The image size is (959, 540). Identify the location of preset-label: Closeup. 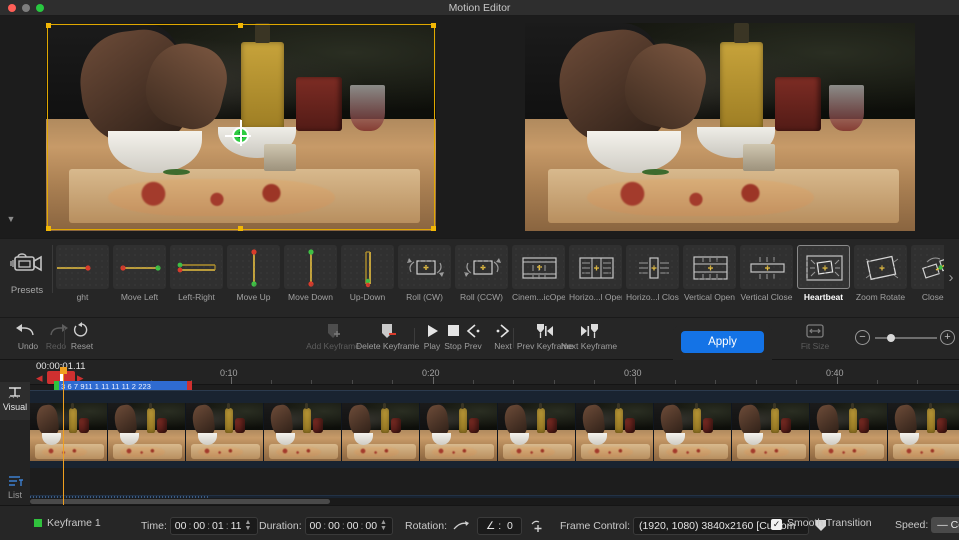
(932, 297).